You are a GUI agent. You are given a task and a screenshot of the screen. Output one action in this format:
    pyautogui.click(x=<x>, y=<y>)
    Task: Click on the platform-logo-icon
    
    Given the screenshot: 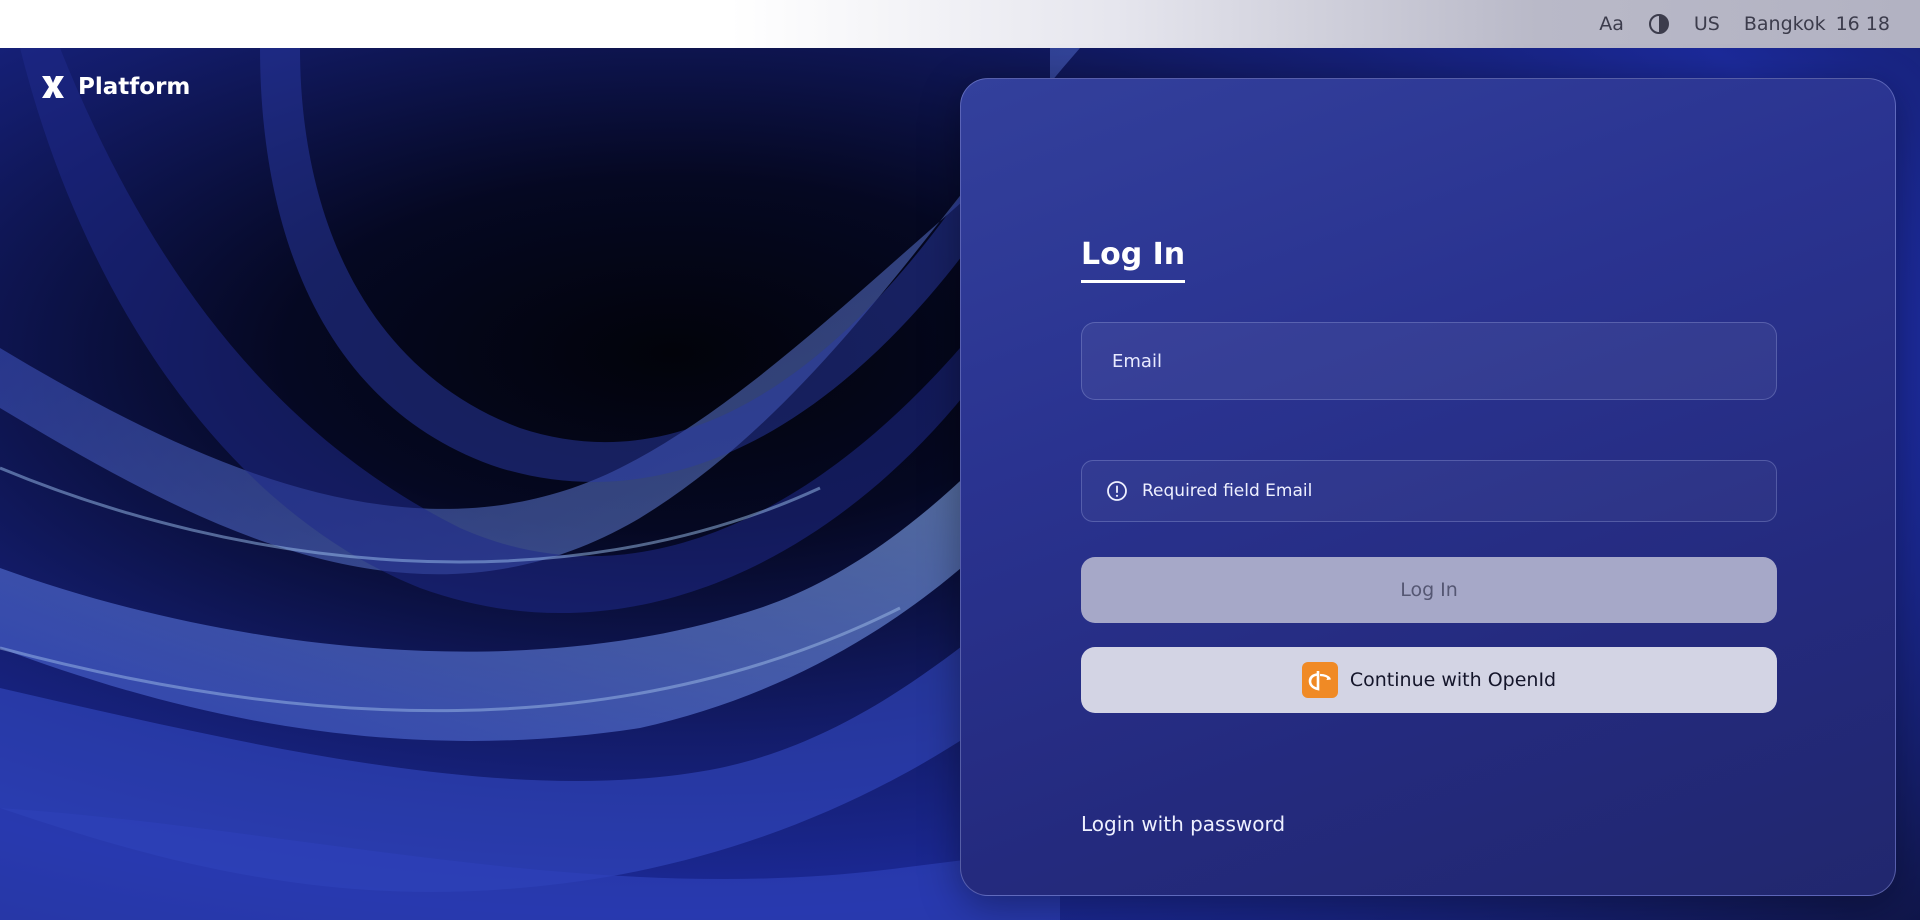 What is the action you would take?
    pyautogui.click(x=53, y=87)
    